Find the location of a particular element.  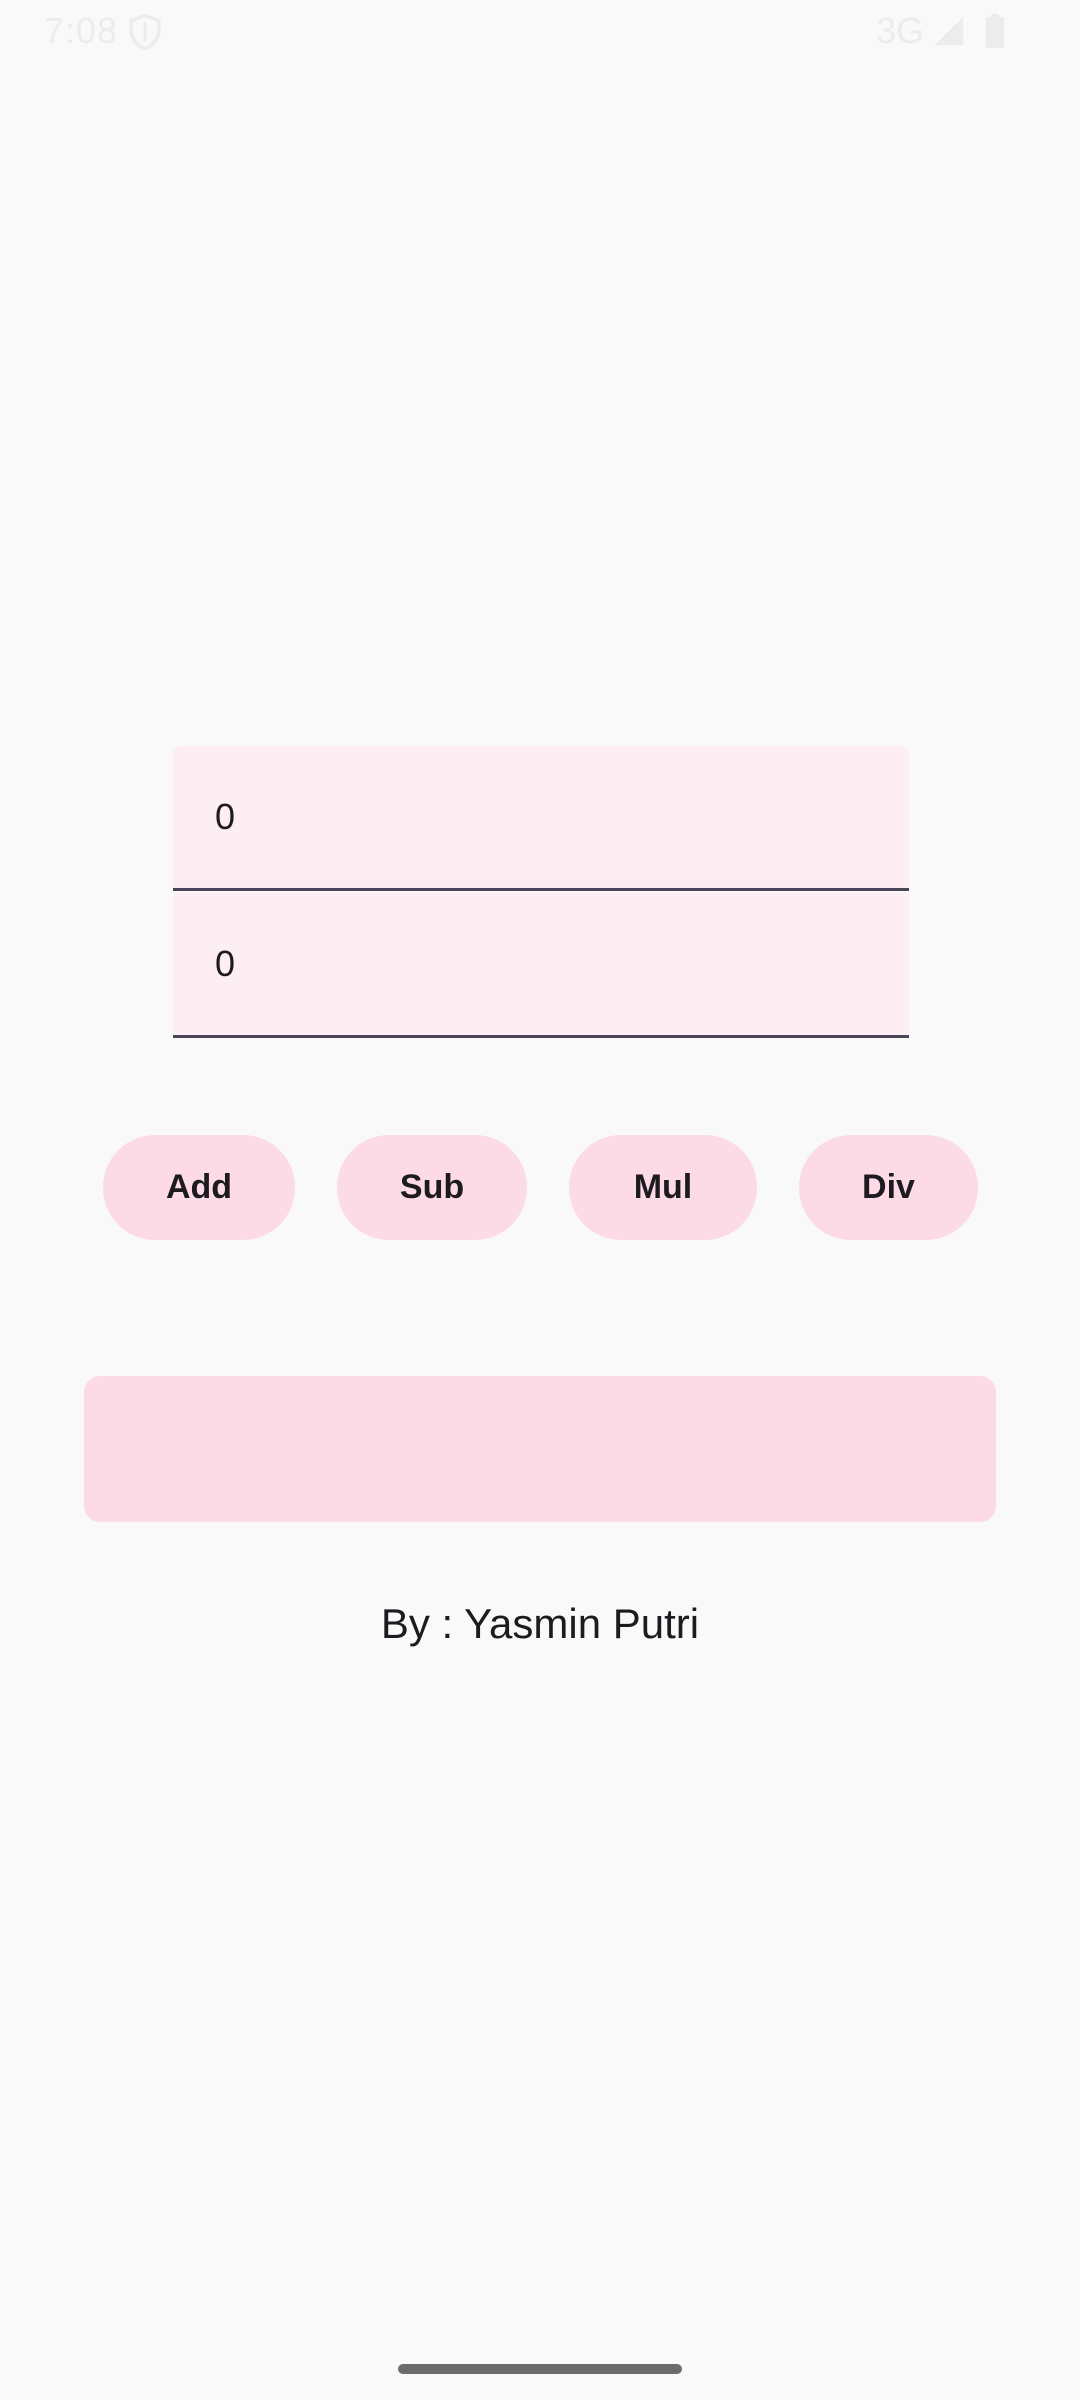

home-indicator is located at coordinates (540, 2369).